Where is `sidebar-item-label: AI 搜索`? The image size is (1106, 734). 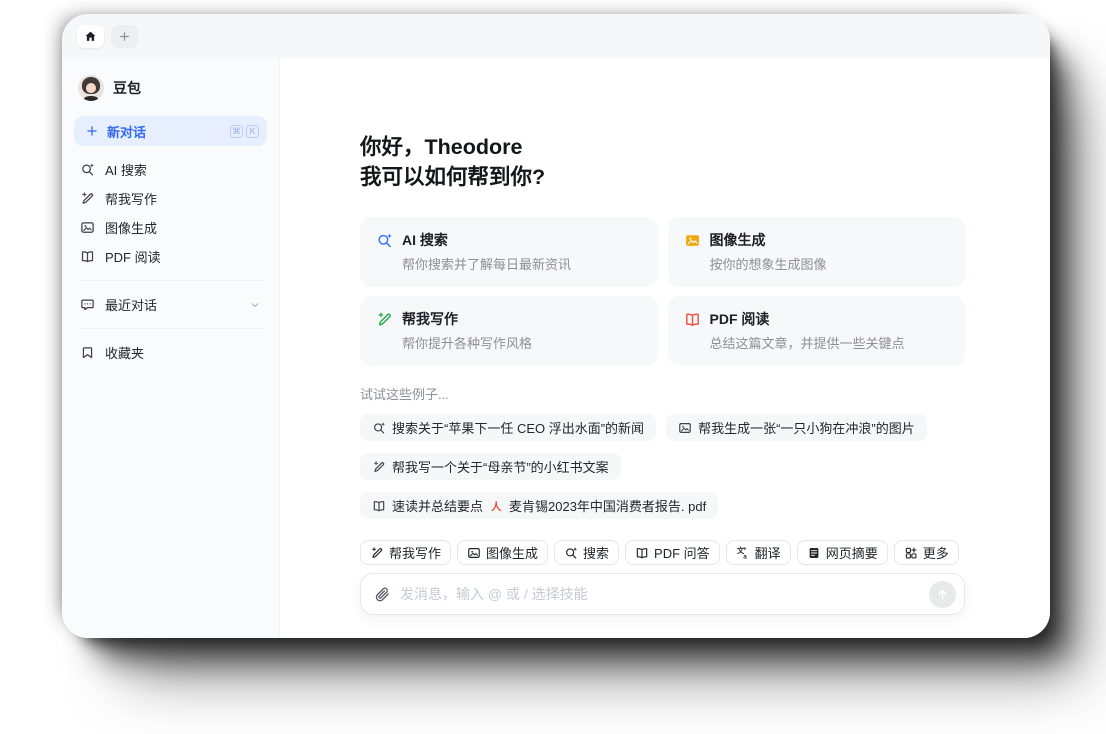 sidebar-item-label: AI 搜索 is located at coordinates (126, 170).